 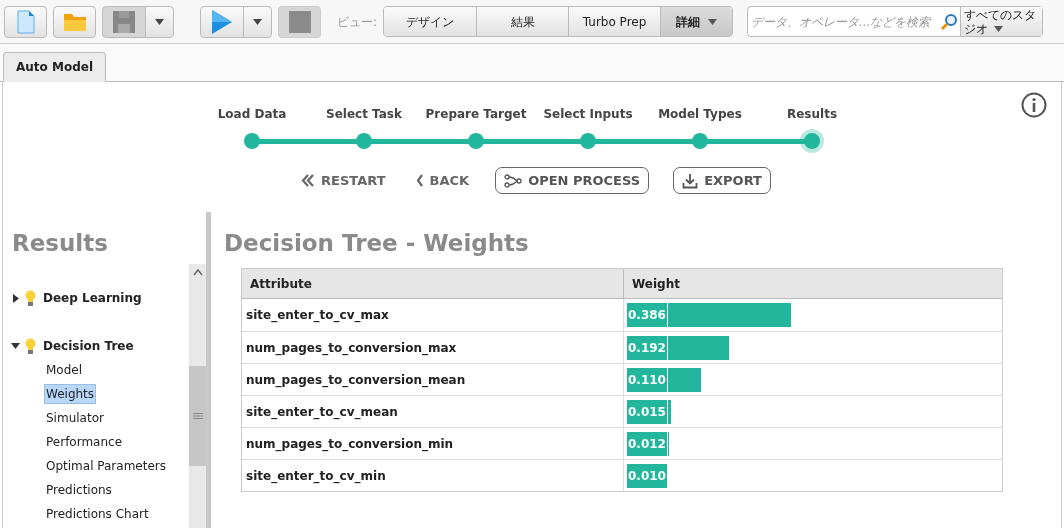 What do you see at coordinates (54, 67) in the screenshot?
I see `tab: Auto Model` at bounding box center [54, 67].